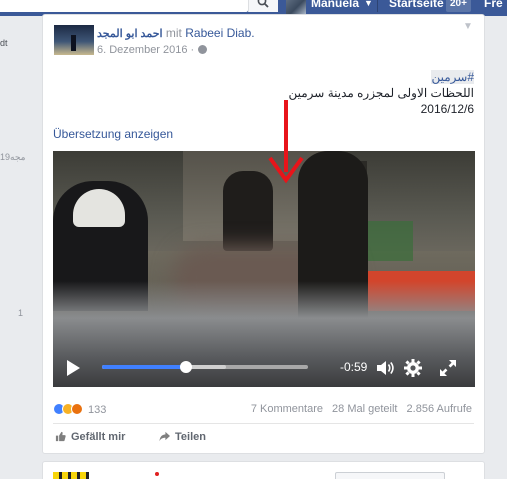  I want to click on search-icon, so click(263, 4).